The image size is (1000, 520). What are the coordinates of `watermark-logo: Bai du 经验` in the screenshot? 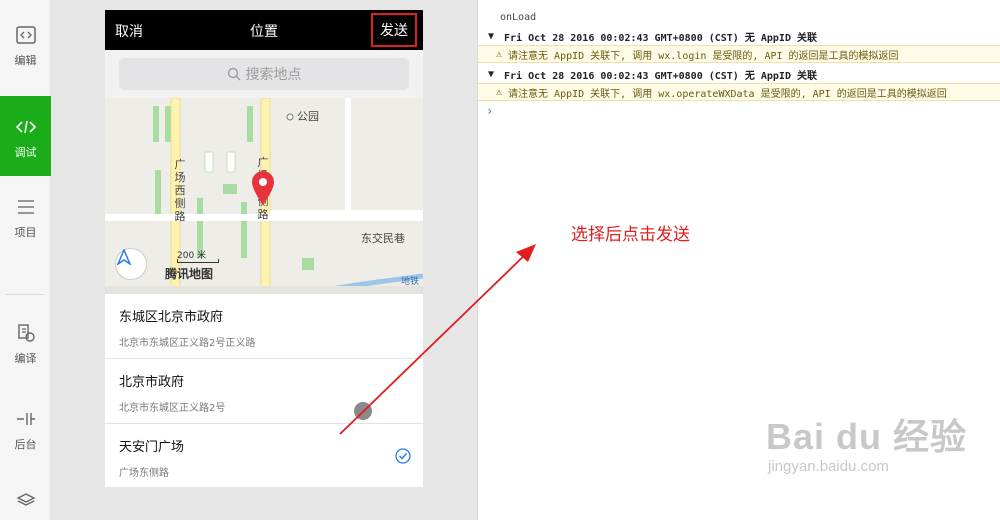 It's located at (867, 436).